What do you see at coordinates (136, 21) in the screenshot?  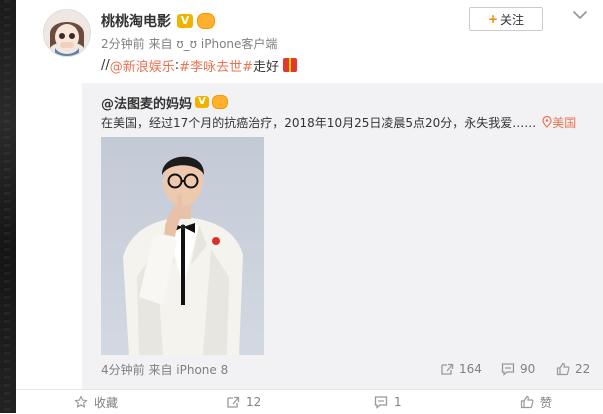 I see `author-name: 桃桃淘电影` at bounding box center [136, 21].